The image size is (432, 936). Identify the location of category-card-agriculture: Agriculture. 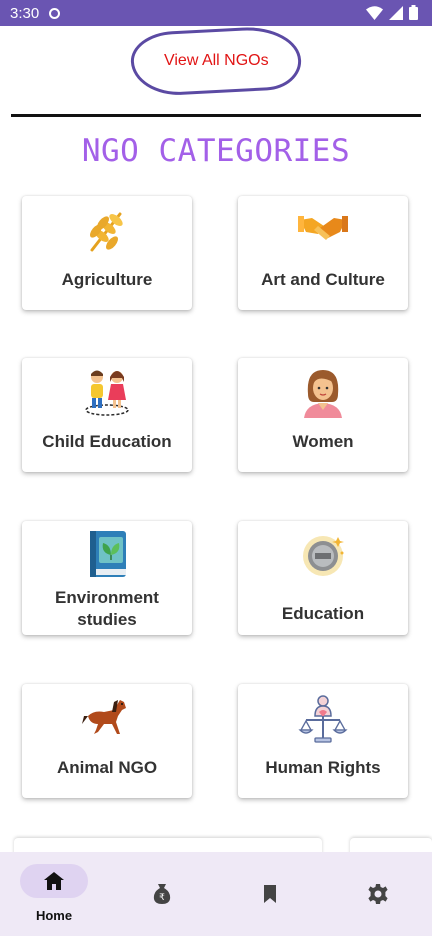
(107, 253).